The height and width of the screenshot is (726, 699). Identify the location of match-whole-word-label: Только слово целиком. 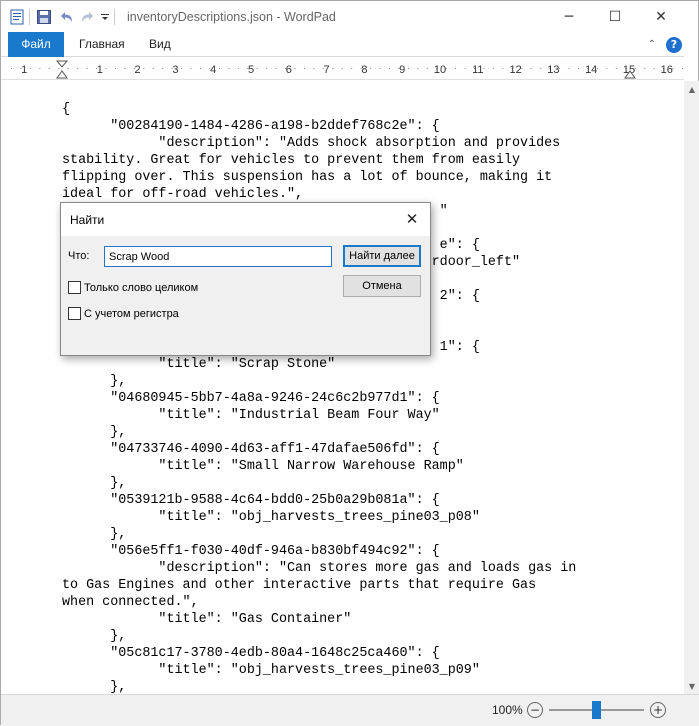
(141, 287).